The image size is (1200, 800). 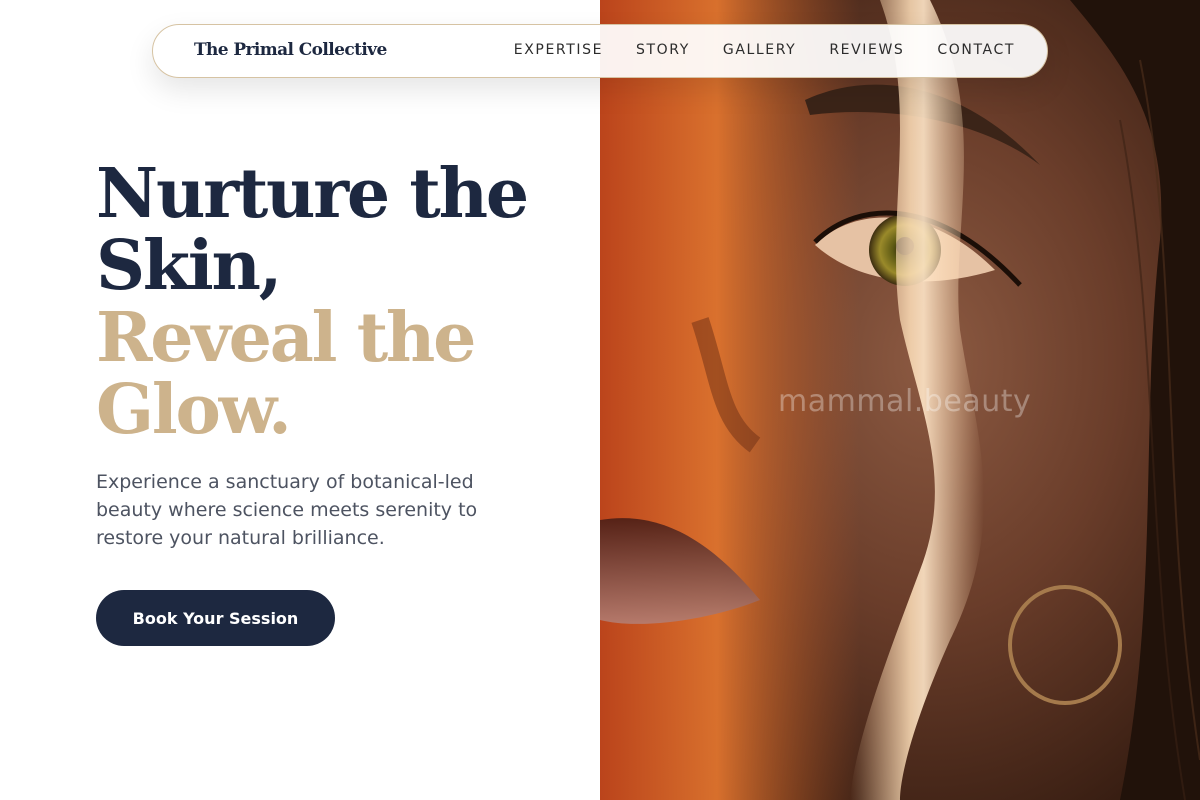 I want to click on headline-line-1: Nurture the, so click(x=312, y=194).